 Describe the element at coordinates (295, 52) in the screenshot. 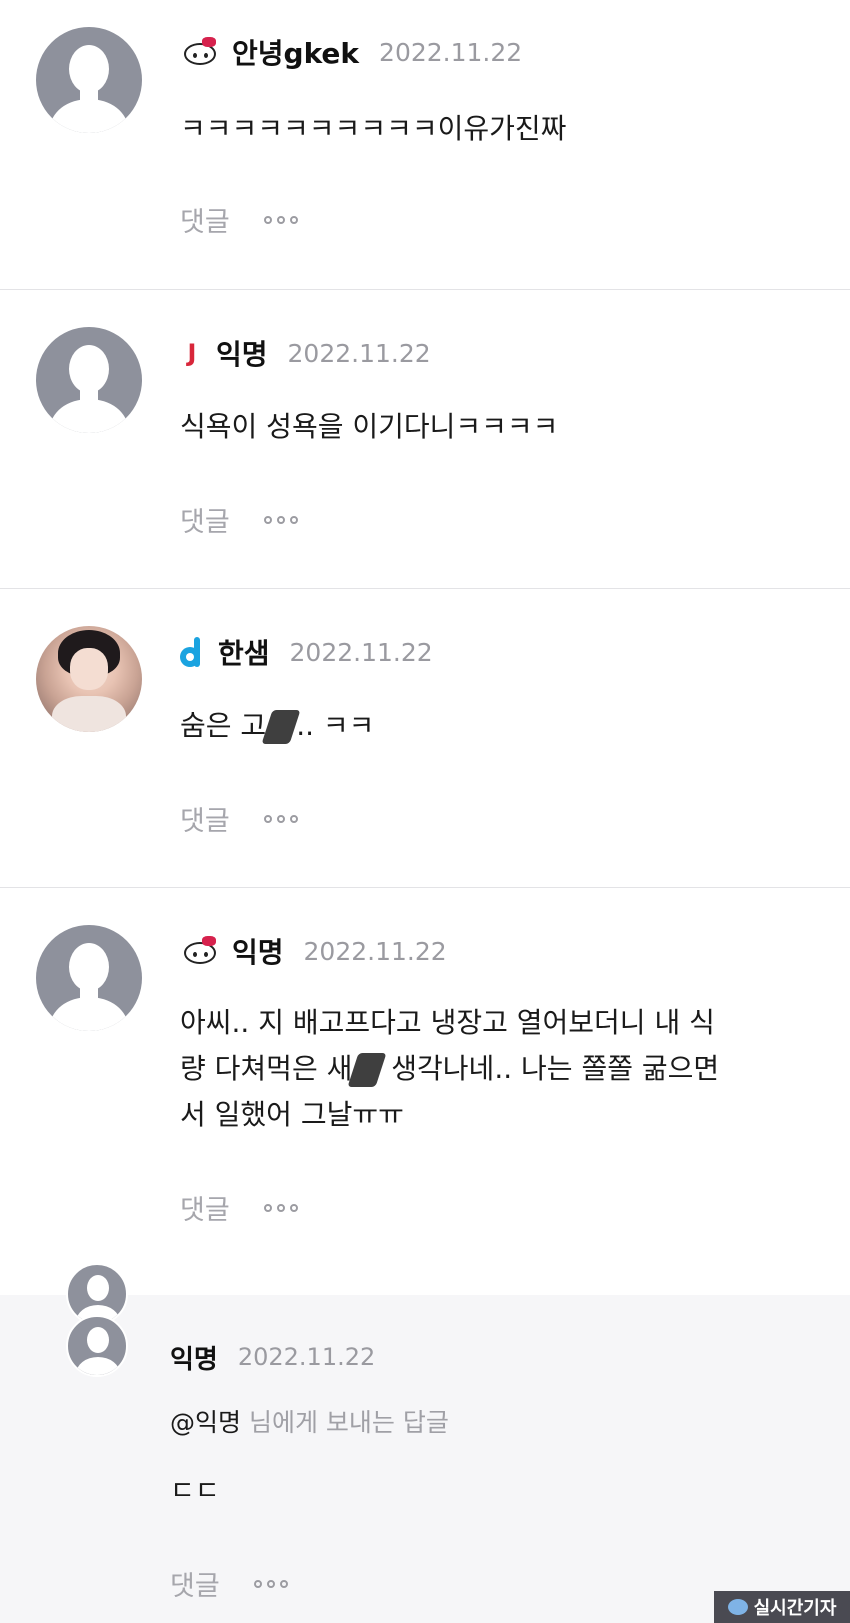

I see `comment-author: 안녕gkek` at that location.